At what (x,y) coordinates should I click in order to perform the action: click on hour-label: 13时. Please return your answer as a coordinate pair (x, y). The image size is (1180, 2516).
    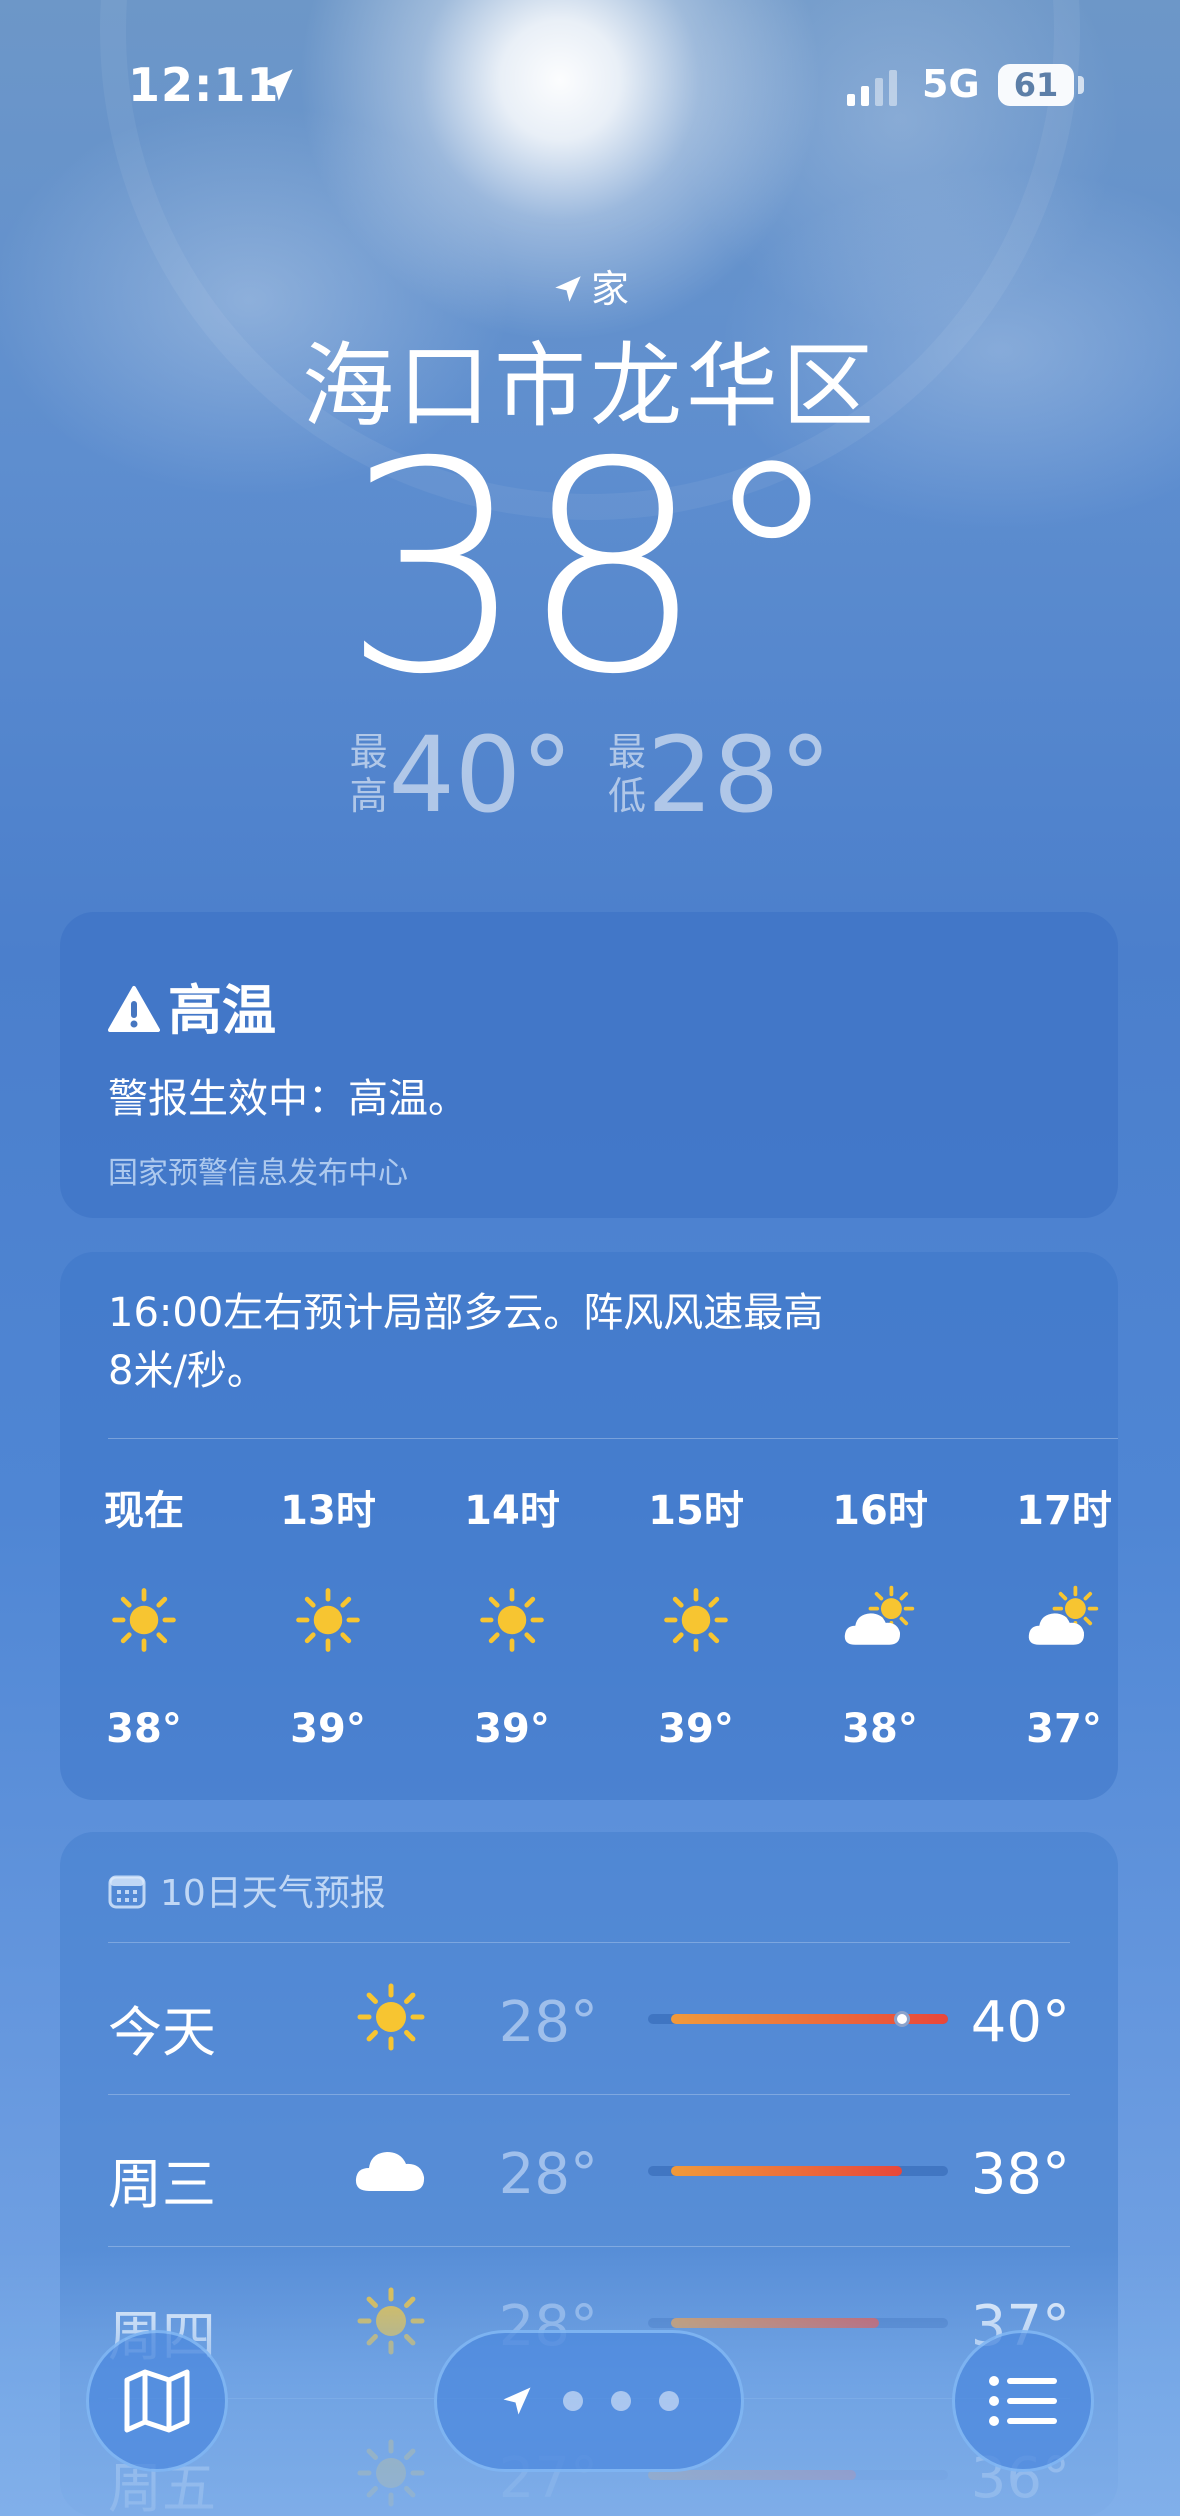
    Looking at the image, I should click on (328, 1511).